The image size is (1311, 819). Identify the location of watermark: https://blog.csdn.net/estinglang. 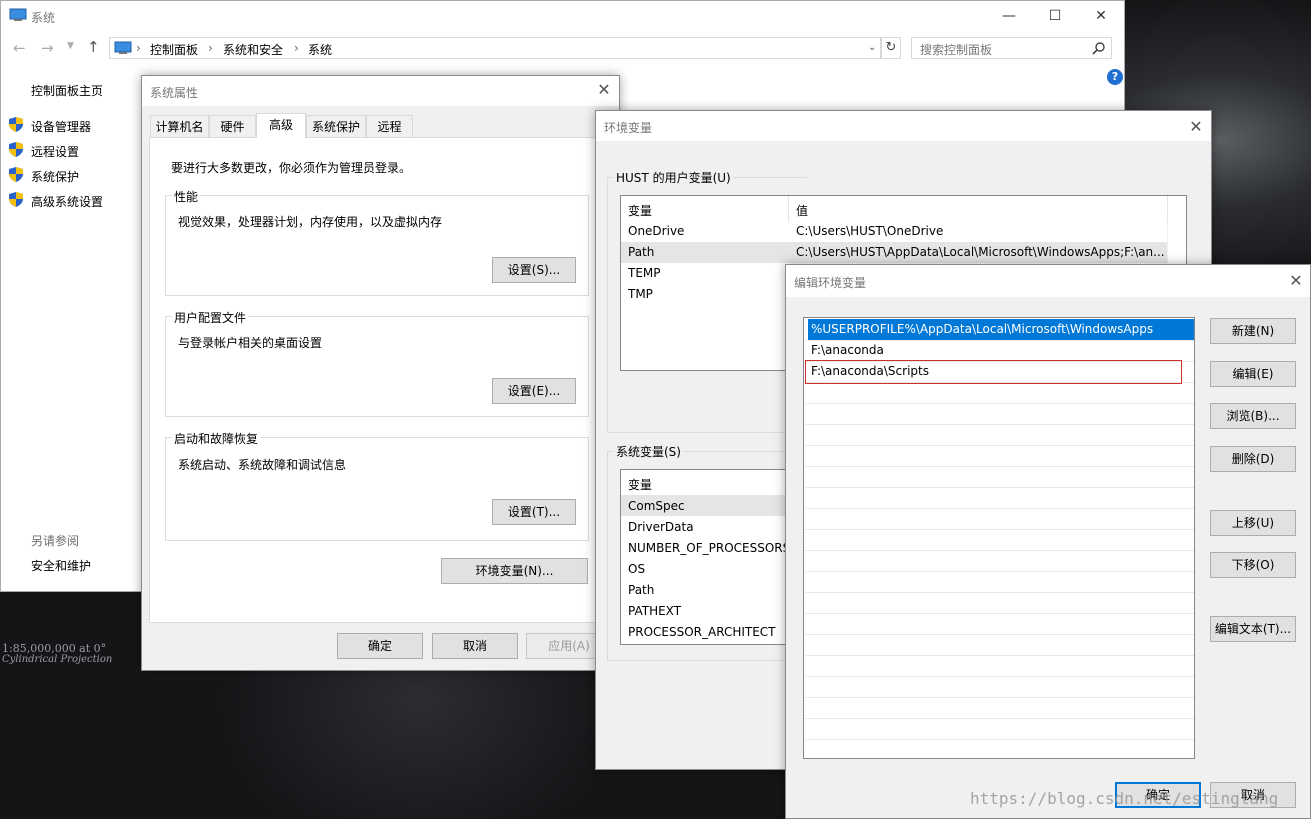
(1124, 798).